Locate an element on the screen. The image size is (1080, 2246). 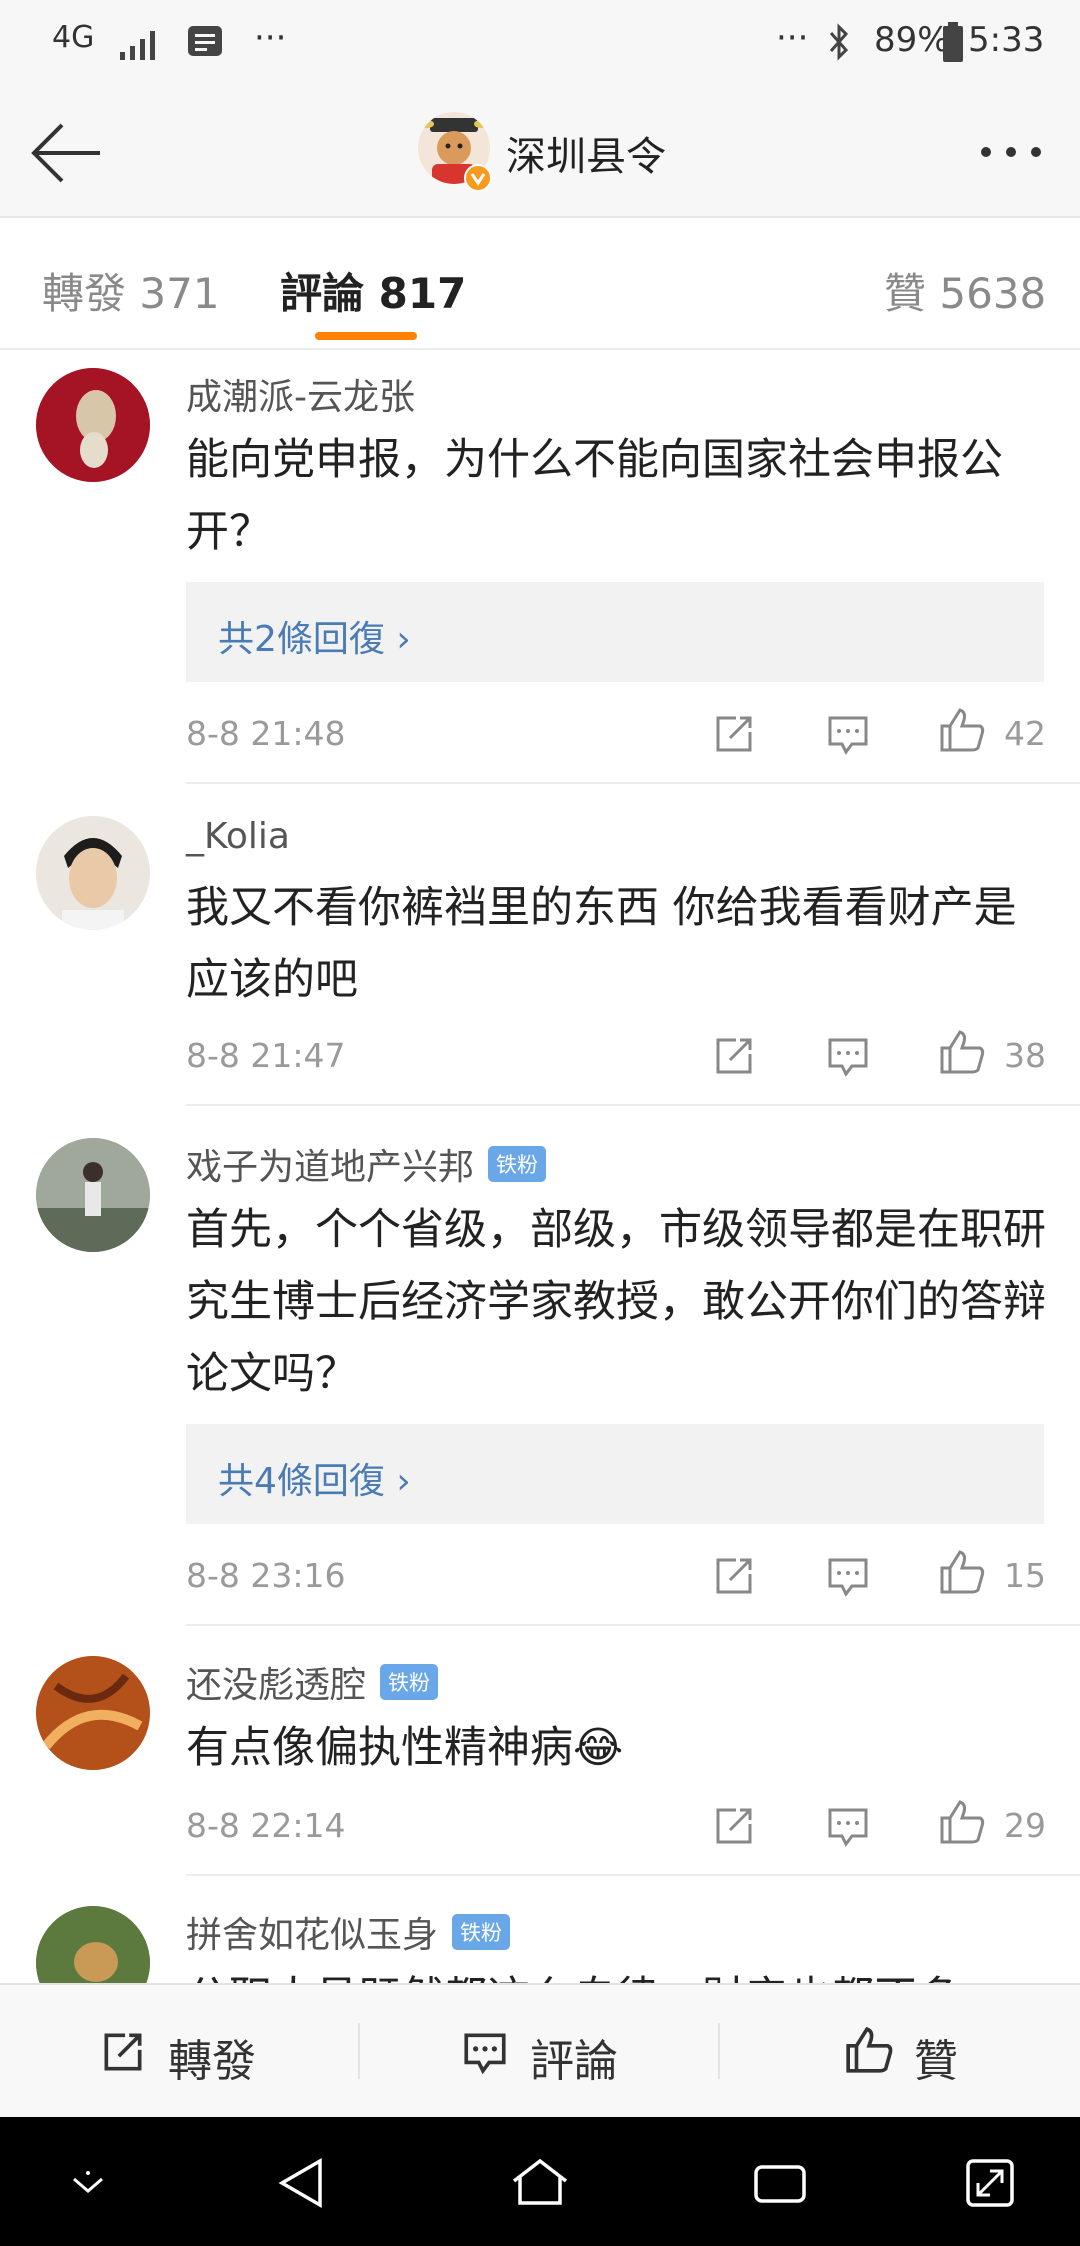
bluetooth-icon is located at coordinates (839, 42).